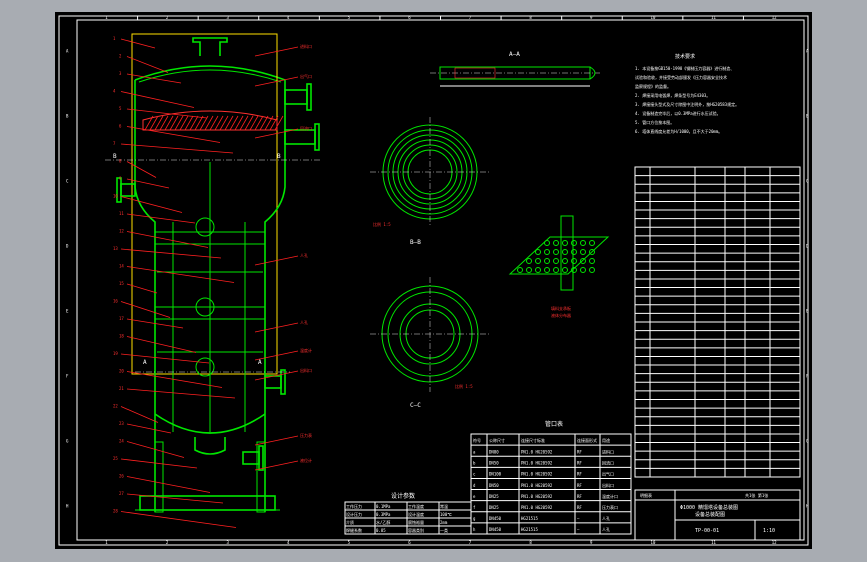 This screenshot has height=562, width=867. Describe the element at coordinates (653, 542) in the screenshot. I see `grid-col-label: 10` at that location.